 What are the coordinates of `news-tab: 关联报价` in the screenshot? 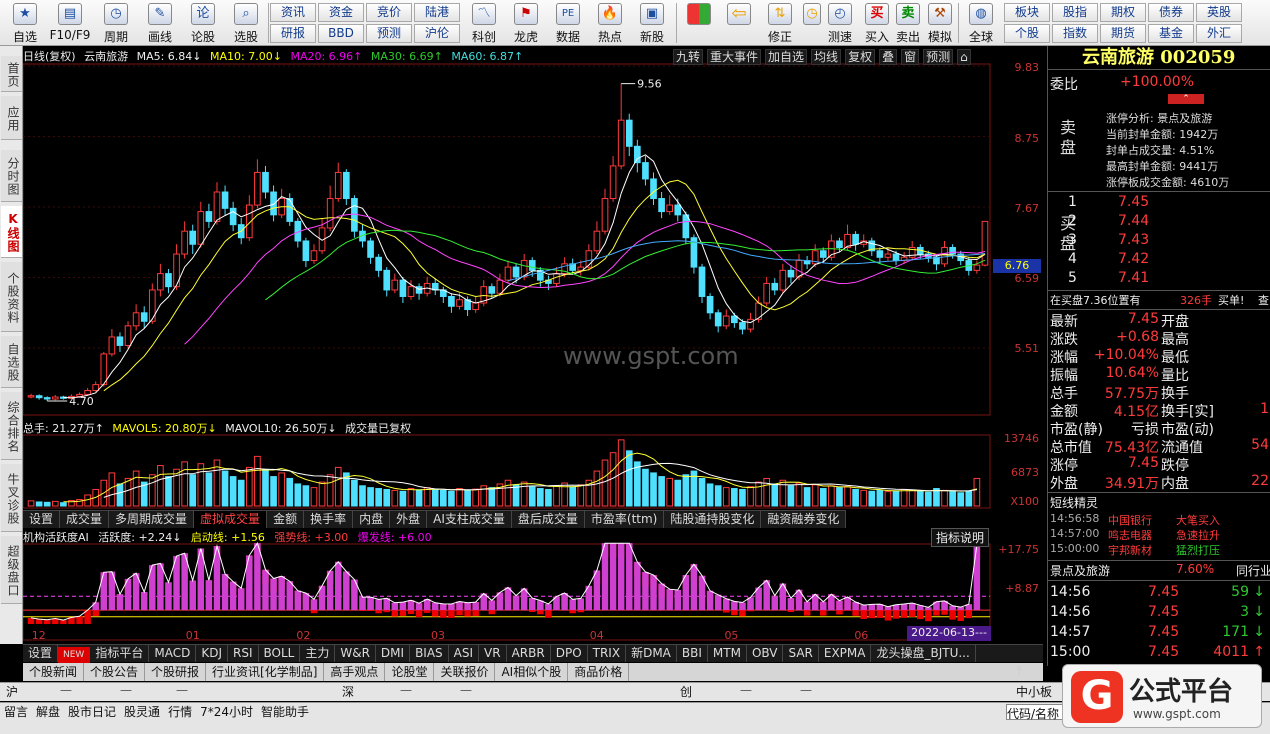 It's located at (465, 672).